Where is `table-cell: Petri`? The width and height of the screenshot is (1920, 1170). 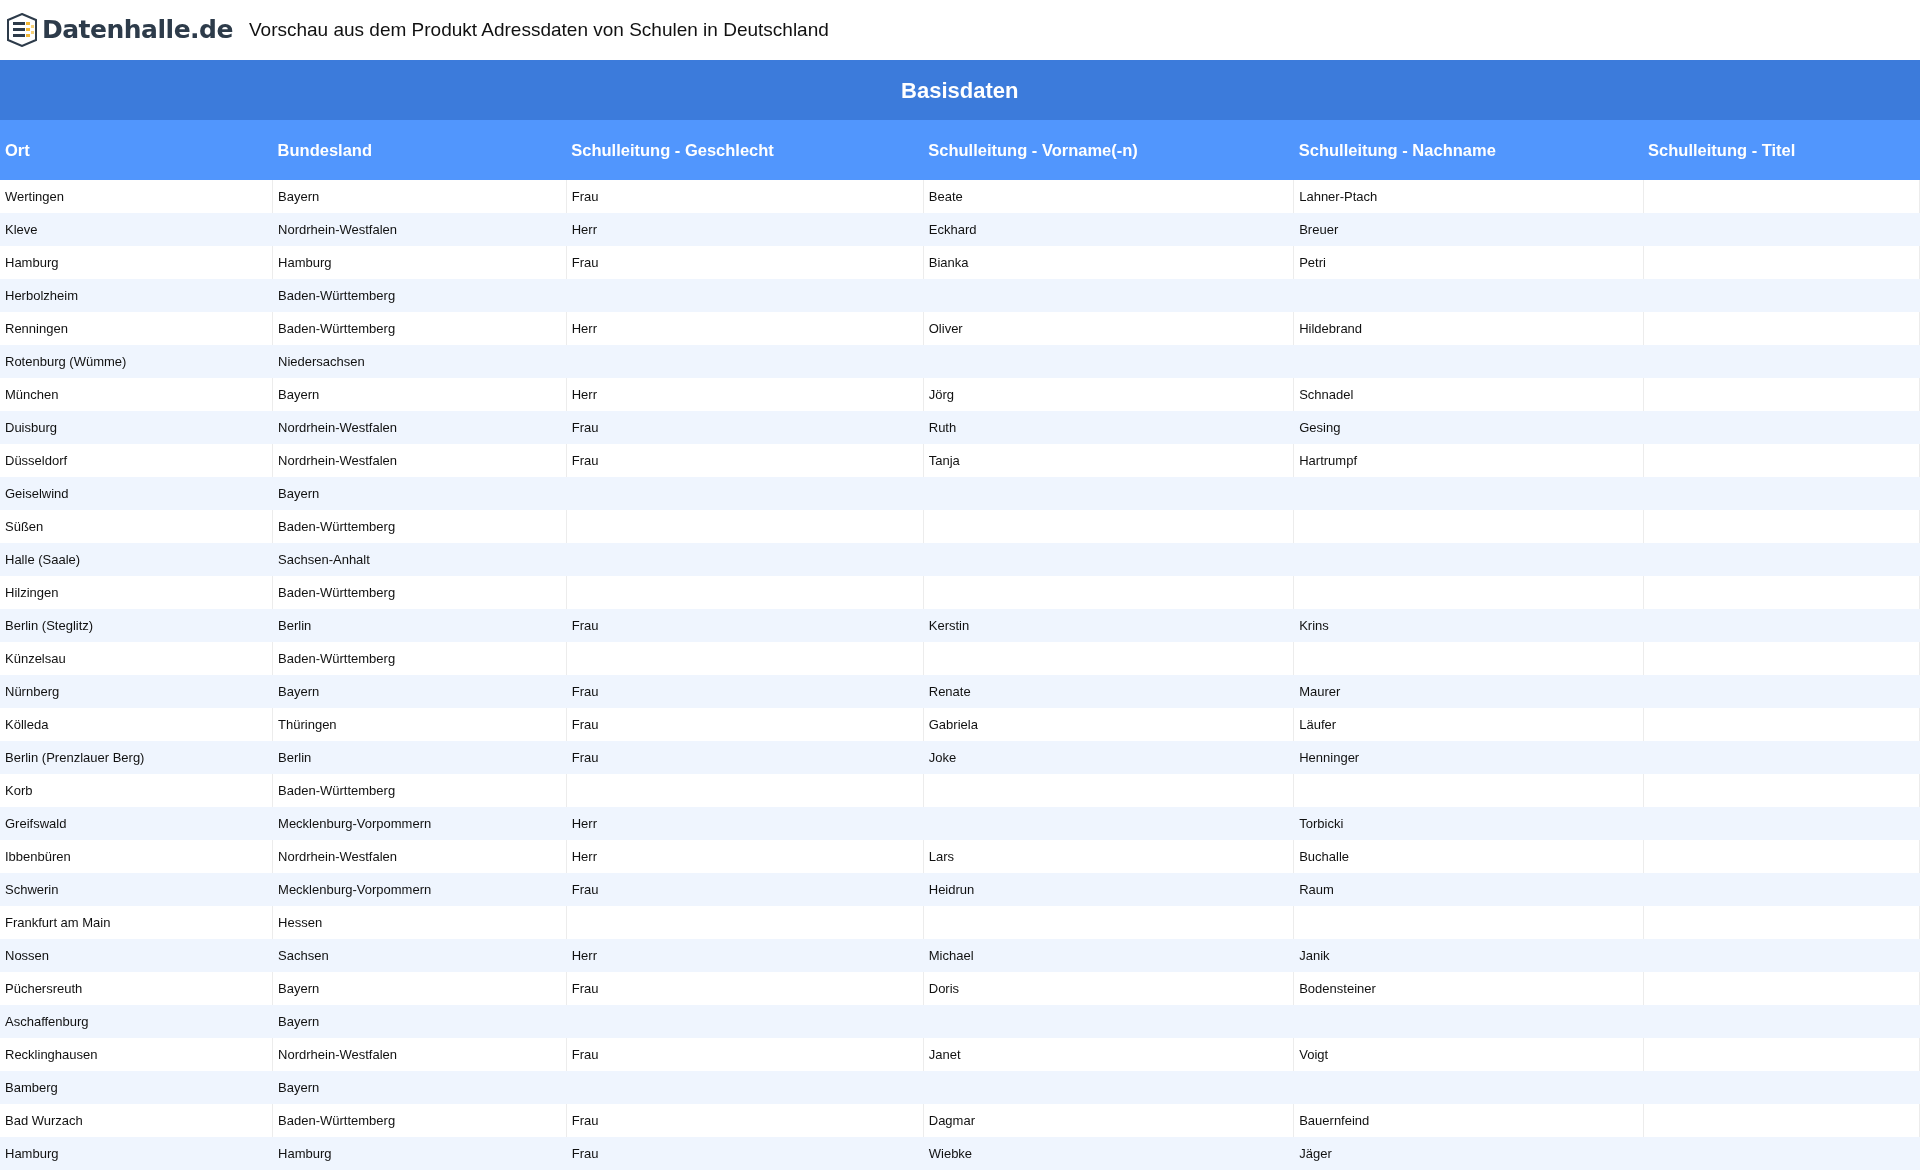 table-cell: Petri is located at coordinates (1312, 262).